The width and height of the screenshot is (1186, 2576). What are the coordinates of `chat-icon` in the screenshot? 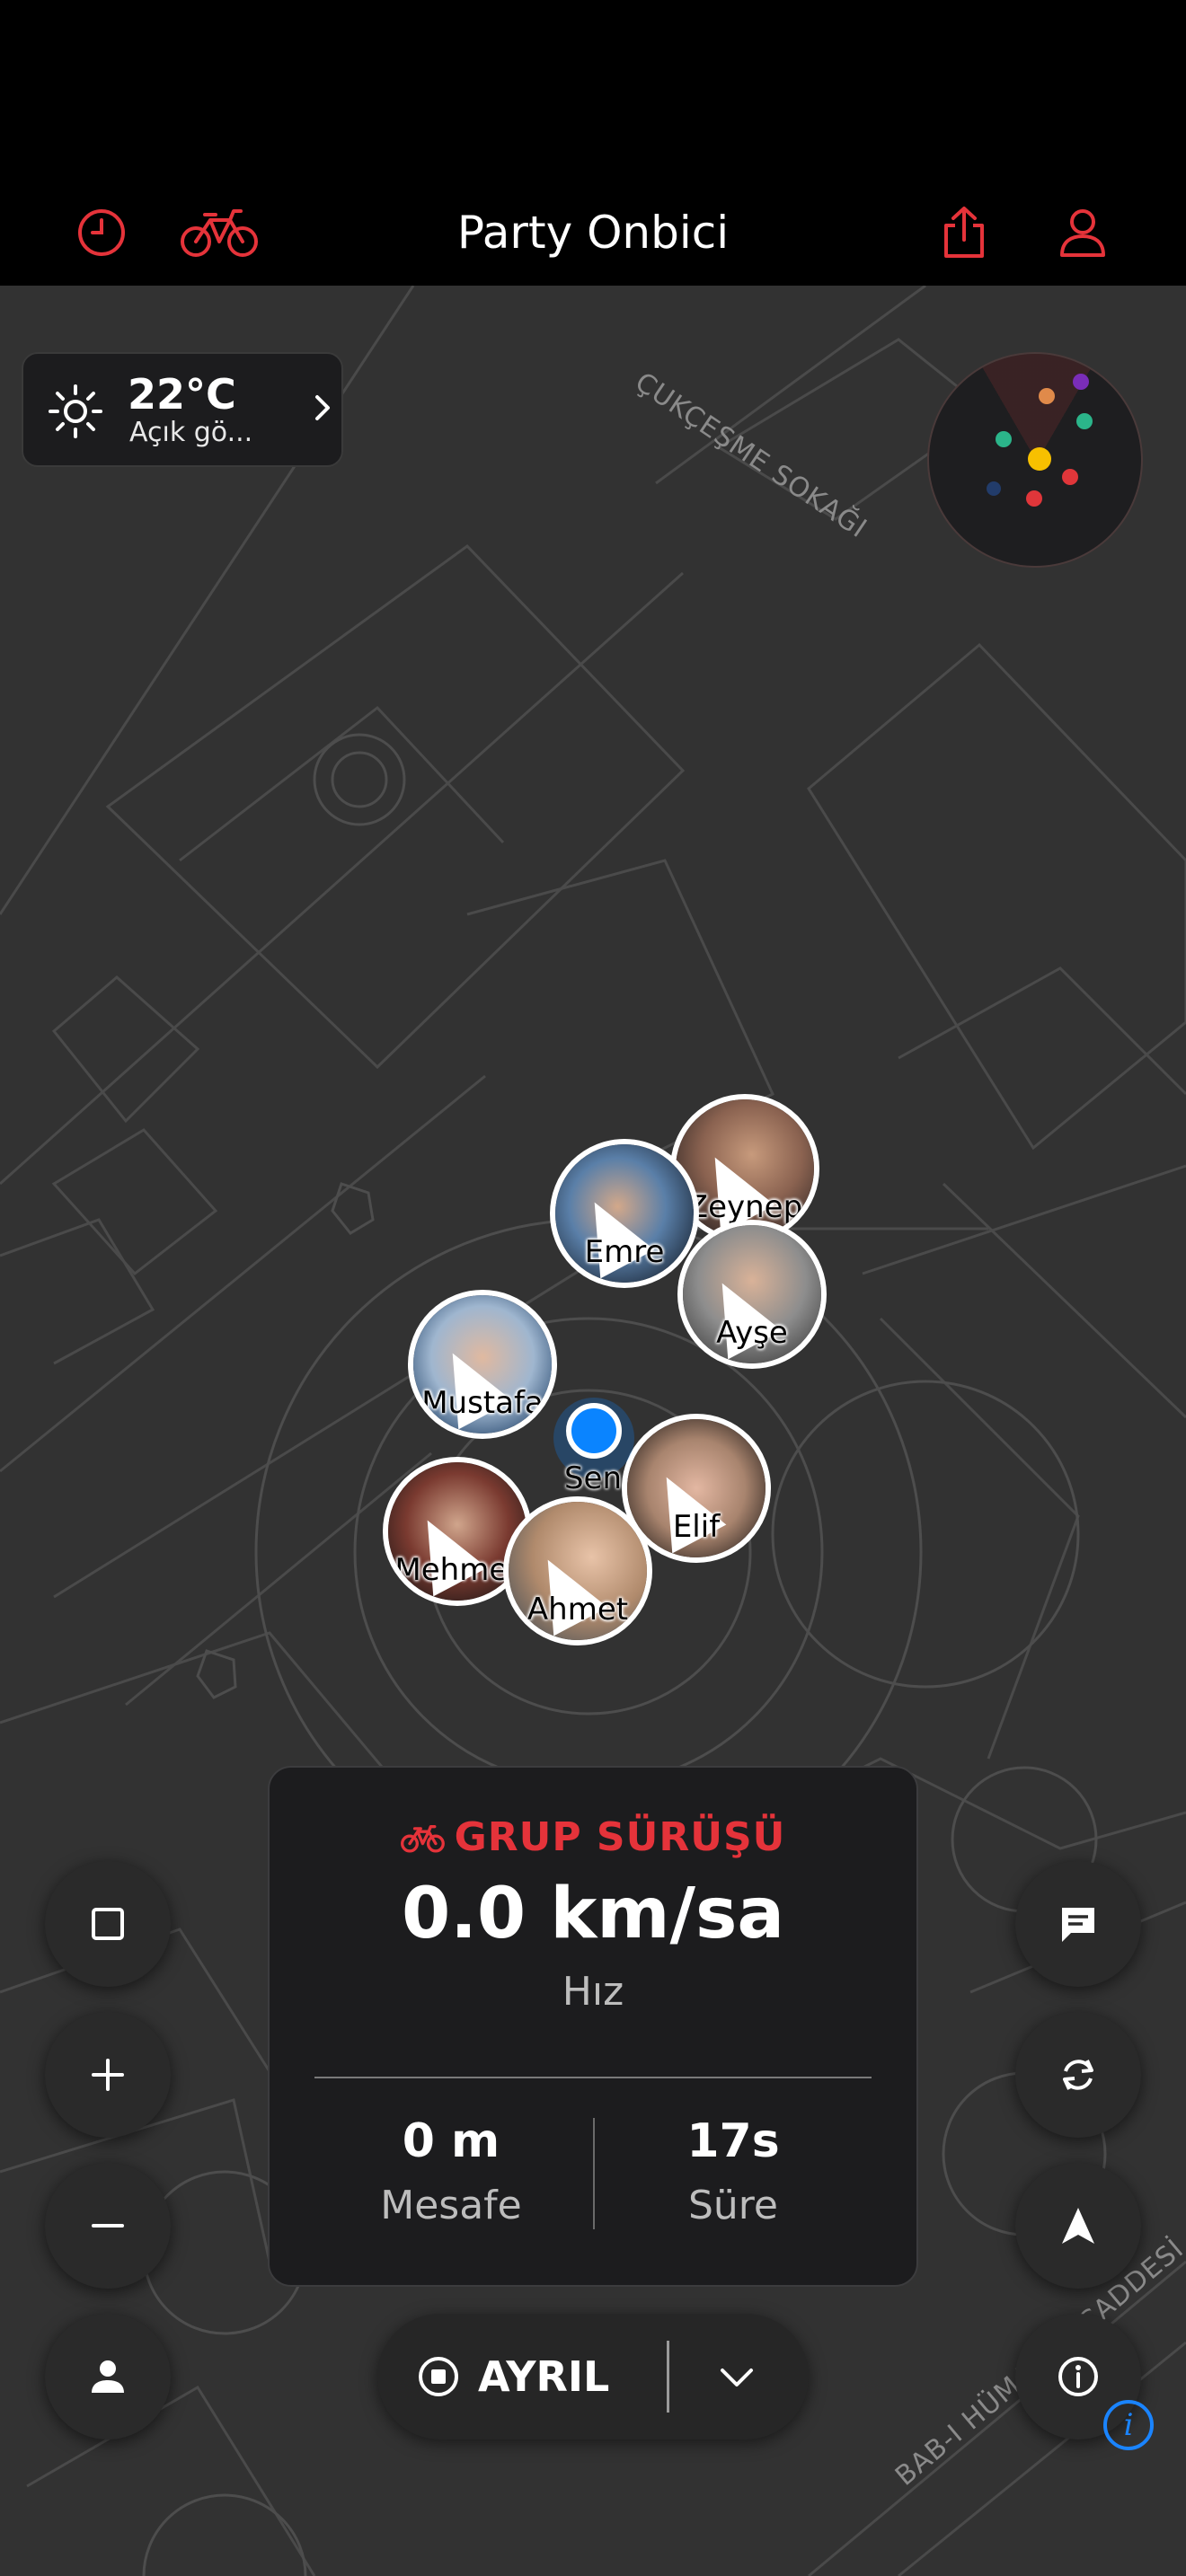 It's located at (1078, 1925).